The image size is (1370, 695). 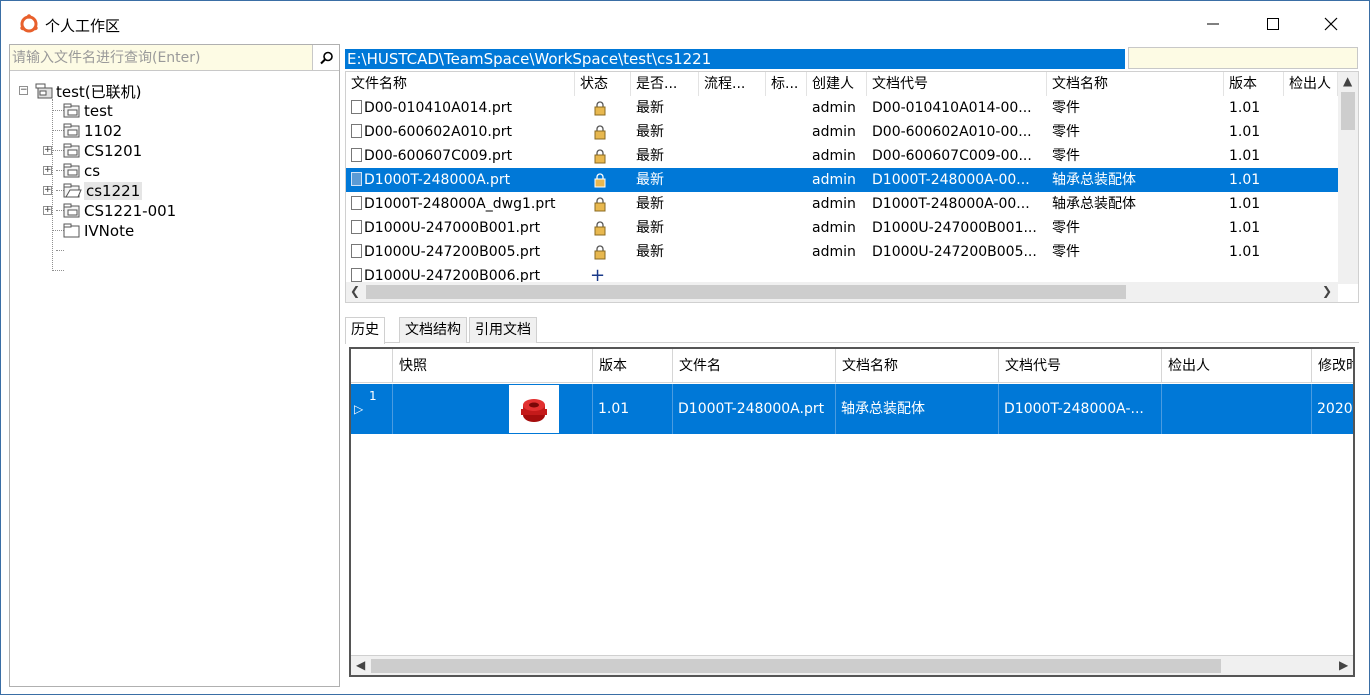 I want to click on column-header: 创建人, so click(x=837, y=84).